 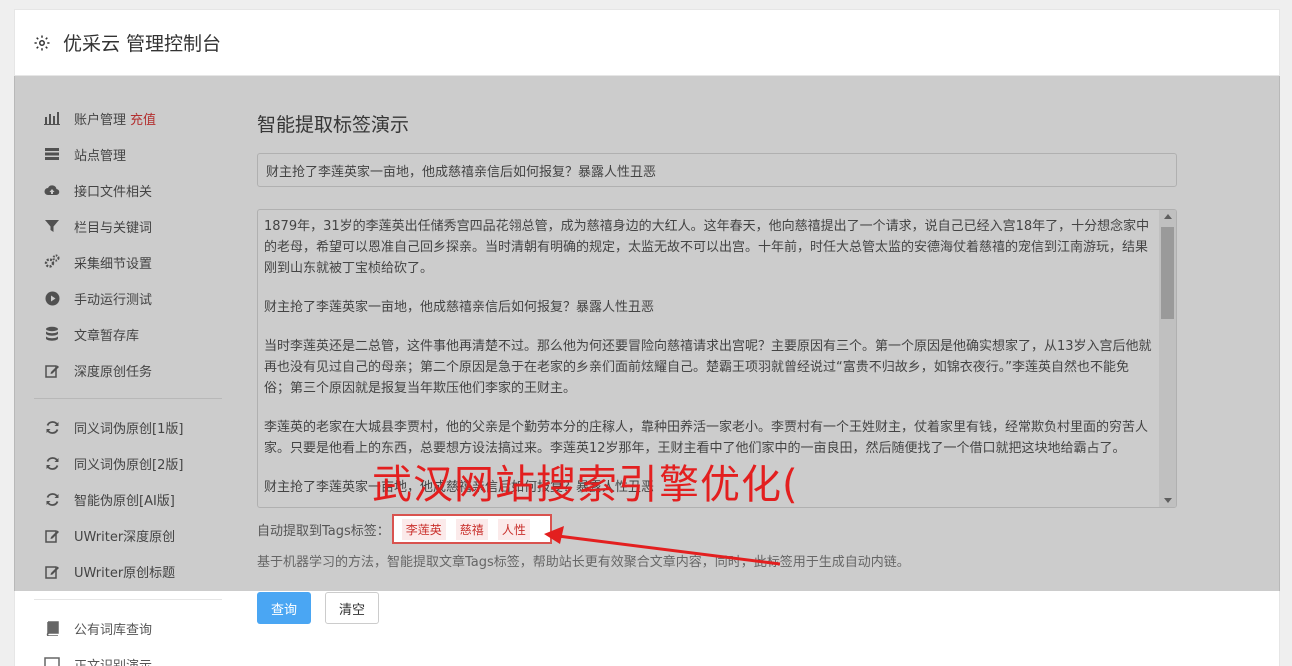 I want to click on sidebar-item-synonym-v1: 同义词伪原创[1版], so click(x=129, y=427).